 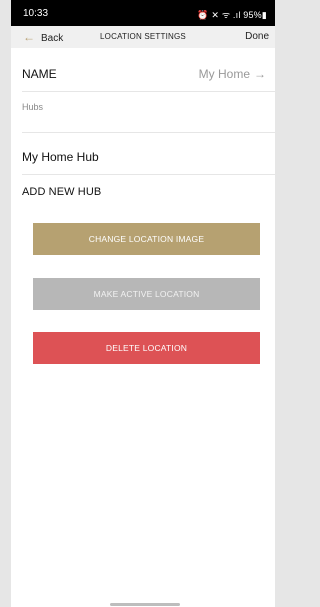 I want to click on change-location-image-button: CHANGE LOCATION IMAGE, so click(x=146, y=239).